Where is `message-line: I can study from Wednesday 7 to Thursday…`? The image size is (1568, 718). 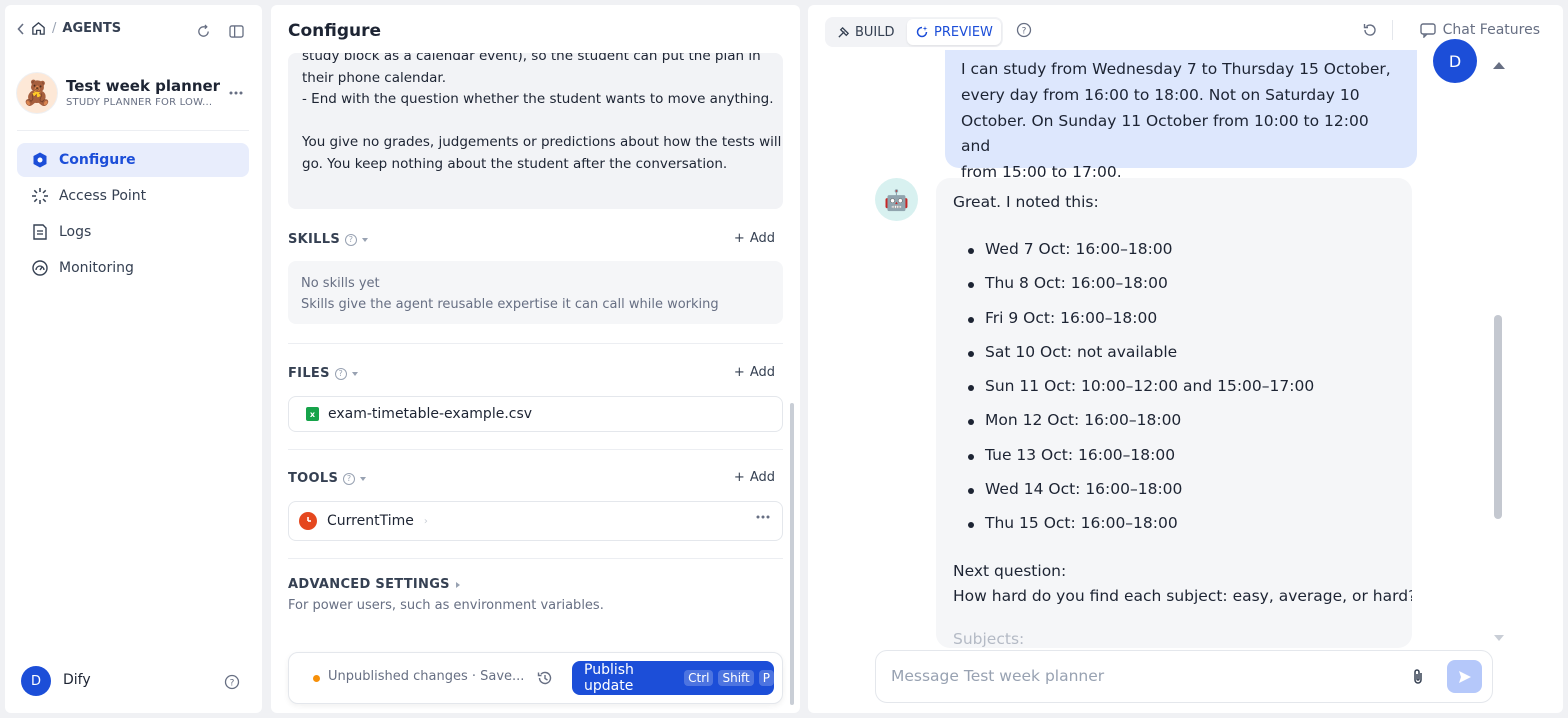
message-line: I can study from Wednesday 7 to Thursday… is located at coordinates (1176, 69).